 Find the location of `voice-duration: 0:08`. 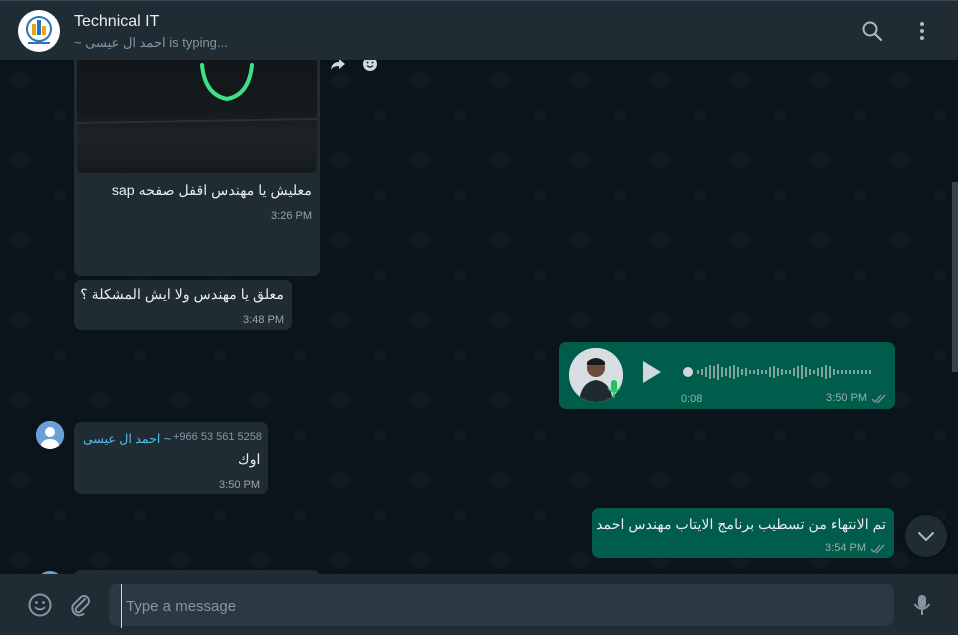

voice-duration: 0:08 is located at coordinates (692, 399).